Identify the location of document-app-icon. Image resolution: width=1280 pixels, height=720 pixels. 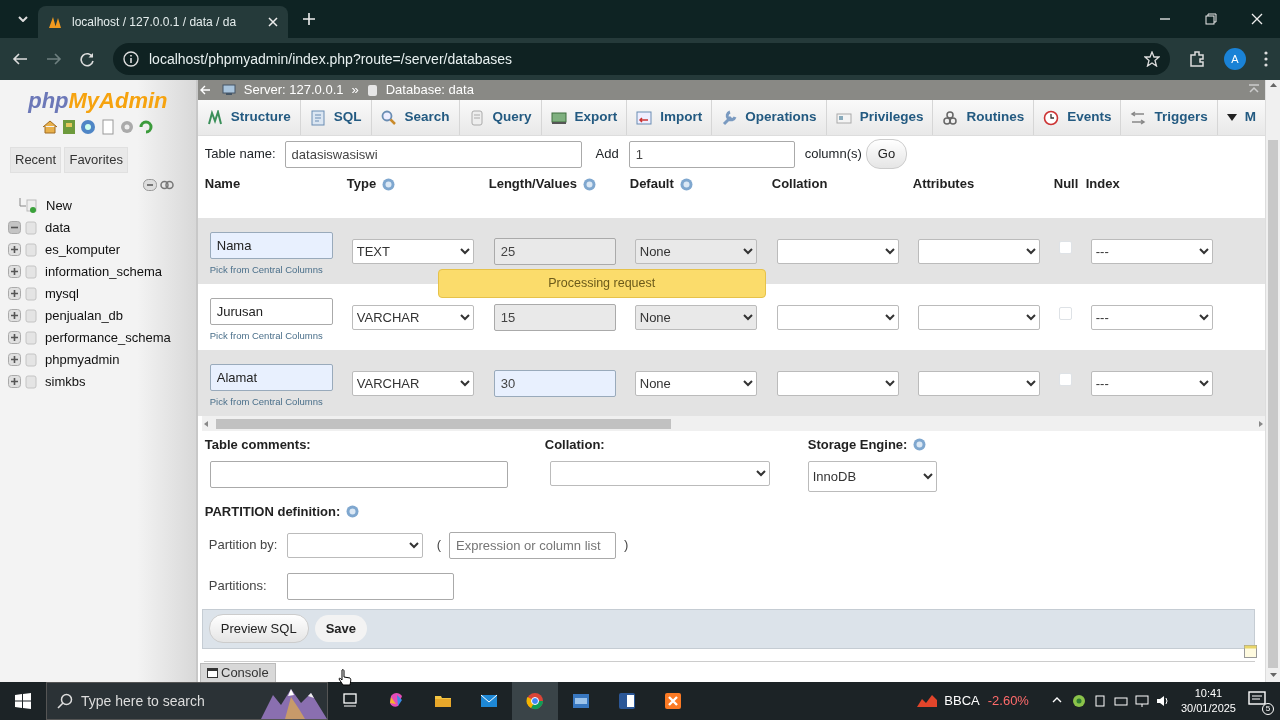
(627, 701).